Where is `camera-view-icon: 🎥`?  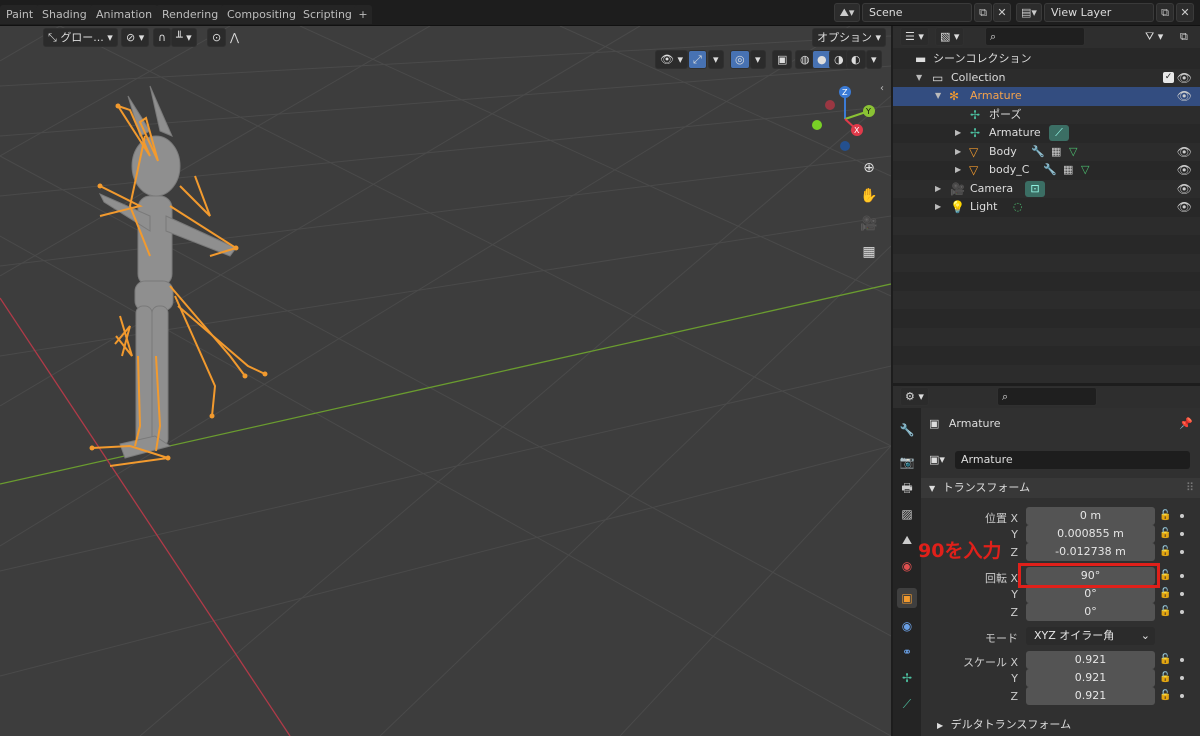
camera-view-icon: 🎥 is located at coordinates (869, 224).